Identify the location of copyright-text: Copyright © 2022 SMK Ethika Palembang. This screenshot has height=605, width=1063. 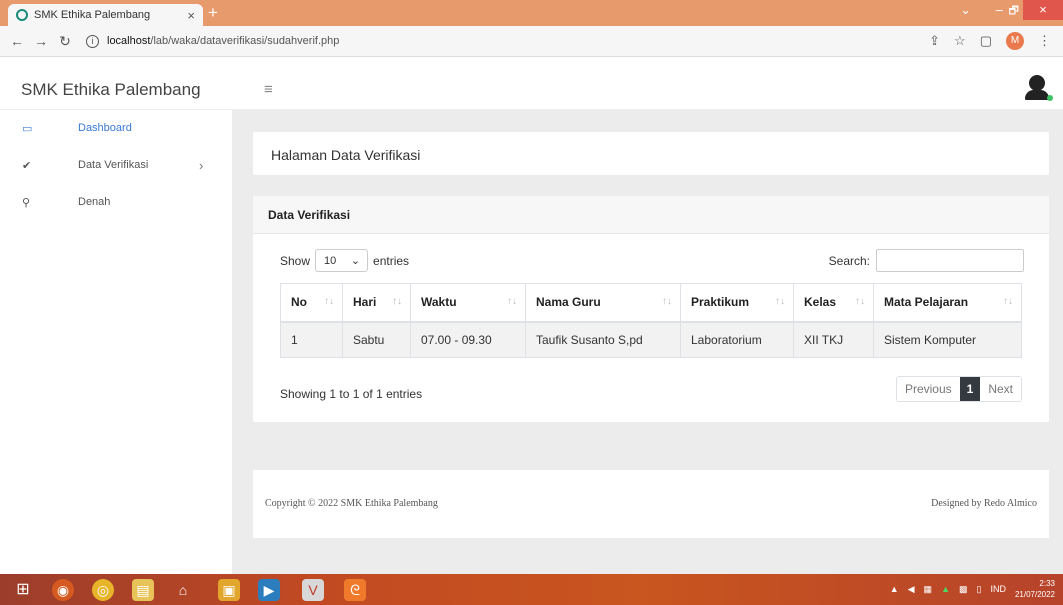
(351, 503).